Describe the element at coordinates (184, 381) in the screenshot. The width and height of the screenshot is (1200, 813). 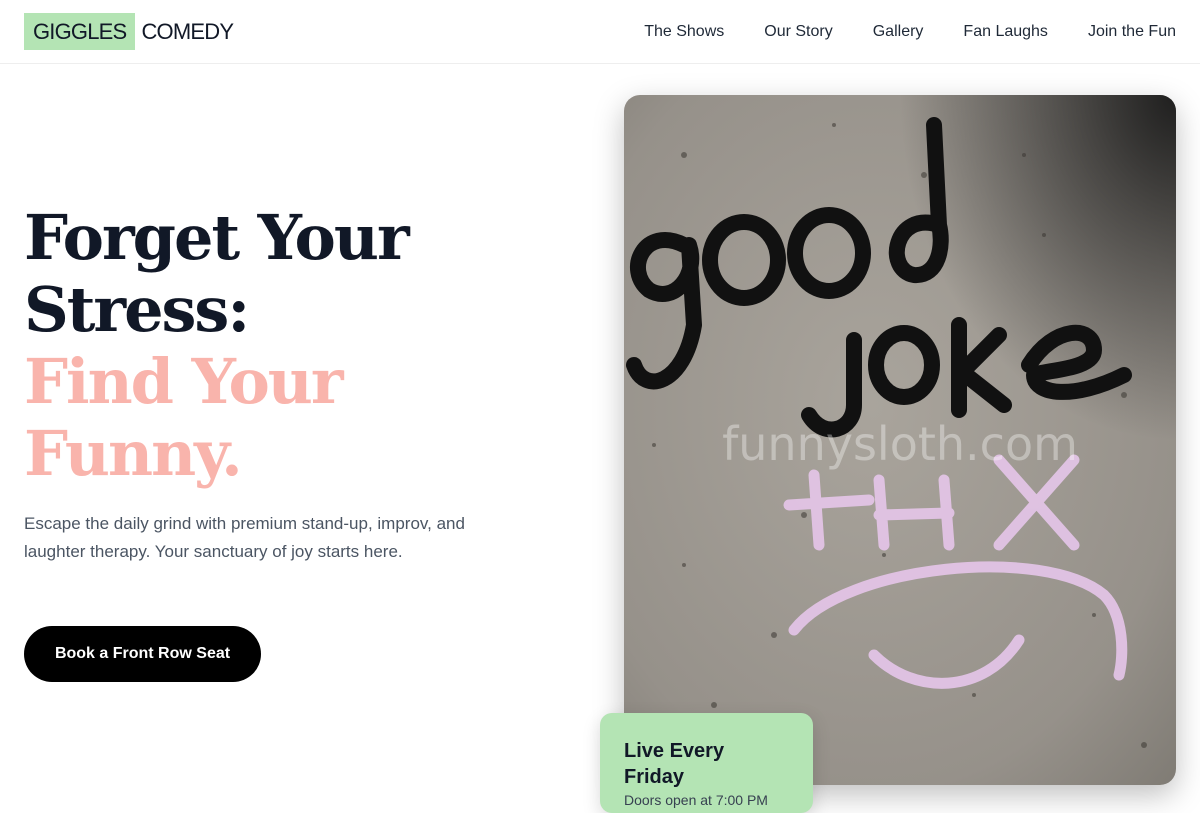
I see `hero-title-line-3: Find Your` at that location.